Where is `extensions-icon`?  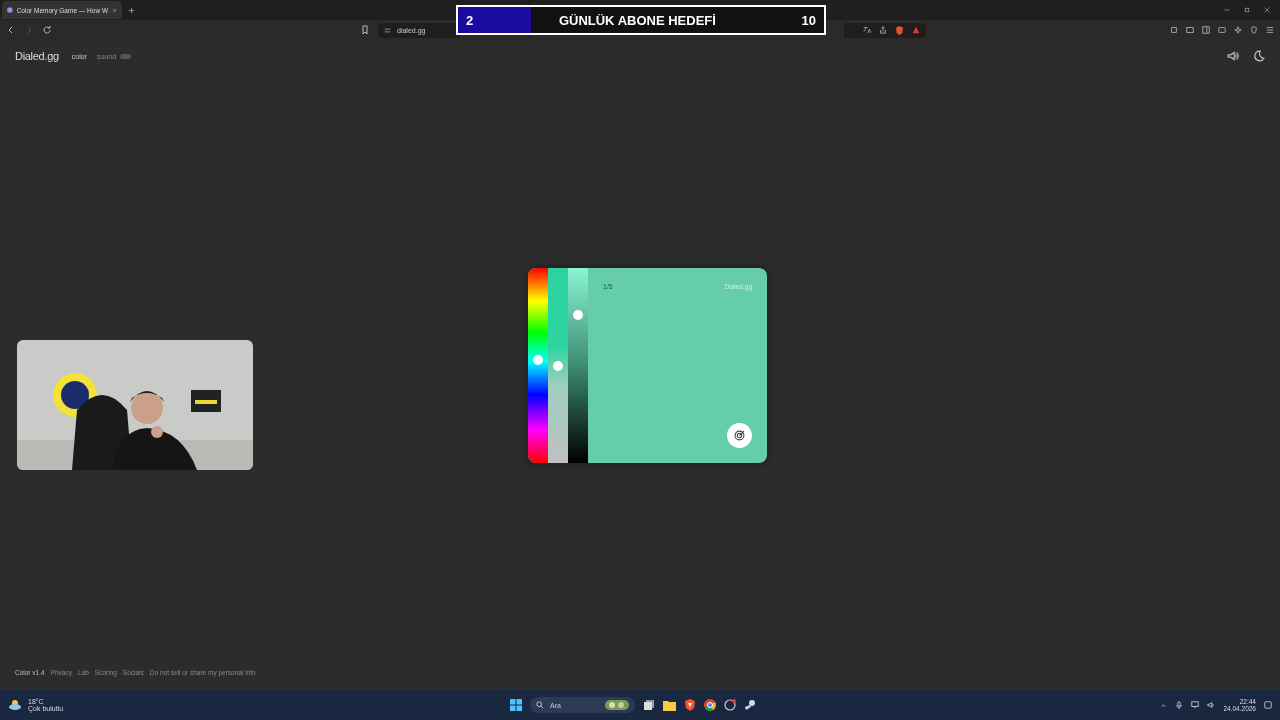
extensions-icon is located at coordinates (1174, 30).